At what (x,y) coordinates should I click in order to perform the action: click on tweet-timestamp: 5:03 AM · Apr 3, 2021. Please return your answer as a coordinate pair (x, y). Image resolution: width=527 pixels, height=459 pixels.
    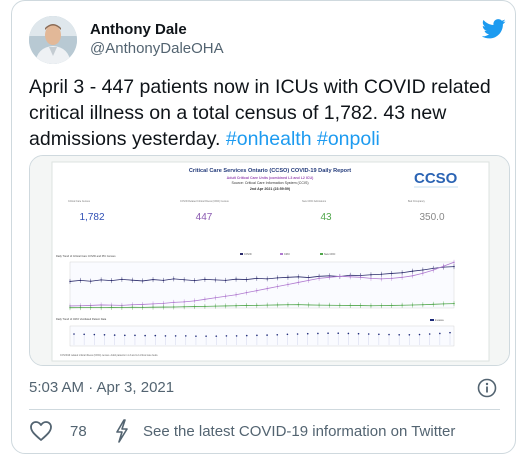
    Looking at the image, I should click on (101, 387).